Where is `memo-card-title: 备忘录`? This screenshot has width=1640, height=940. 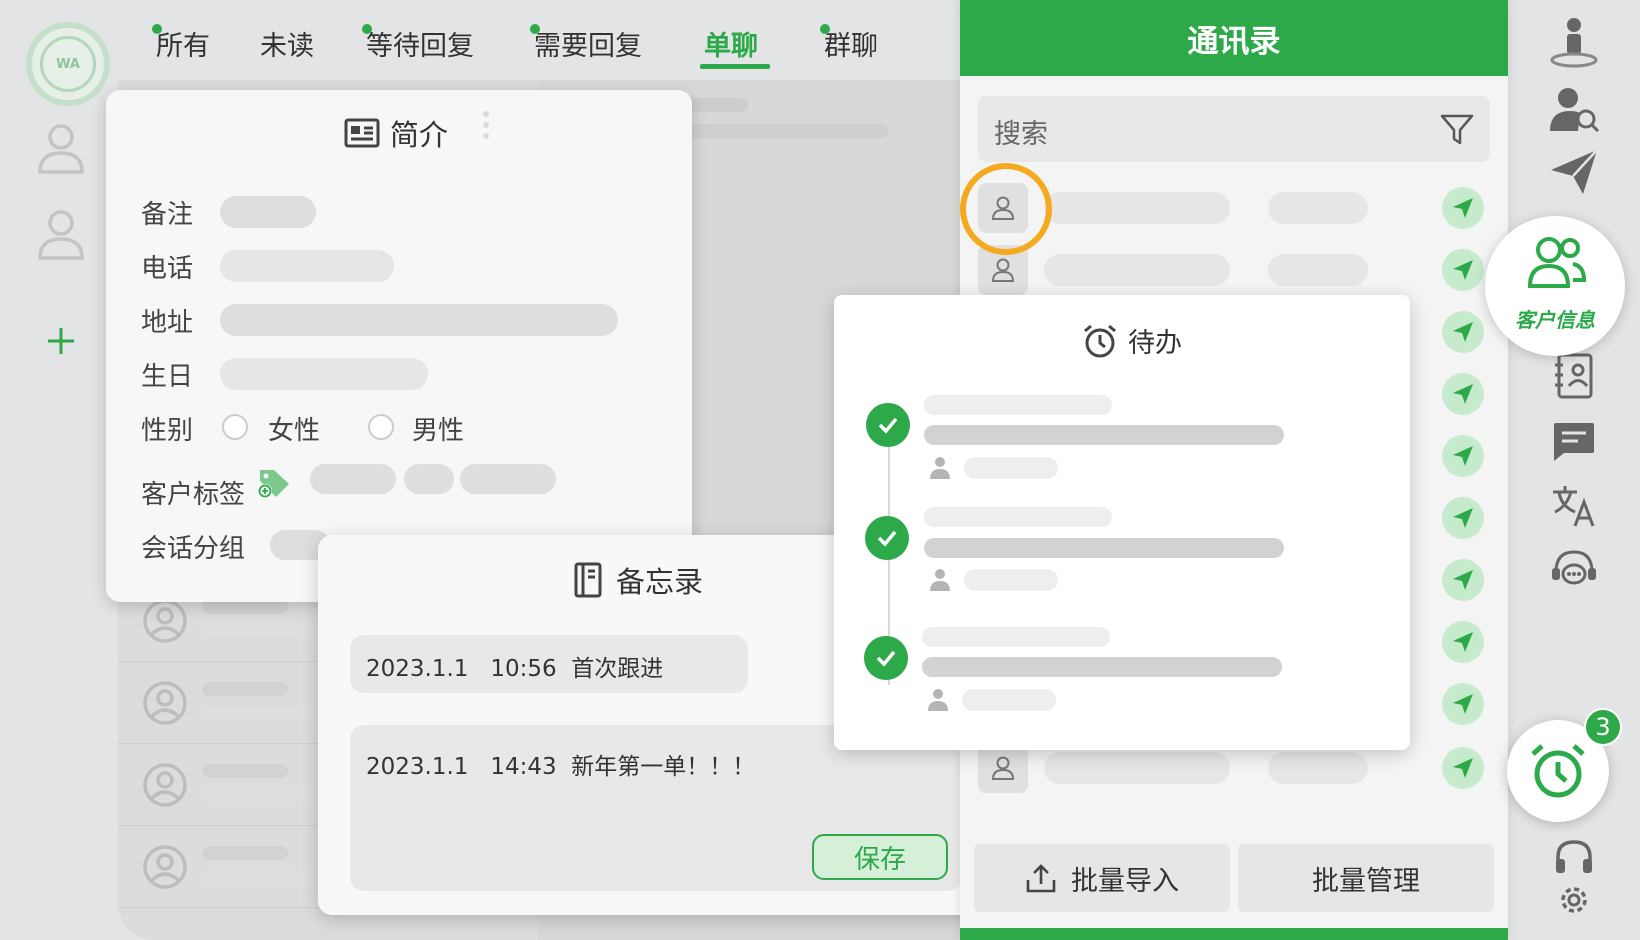 memo-card-title: 备忘录 is located at coordinates (660, 582).